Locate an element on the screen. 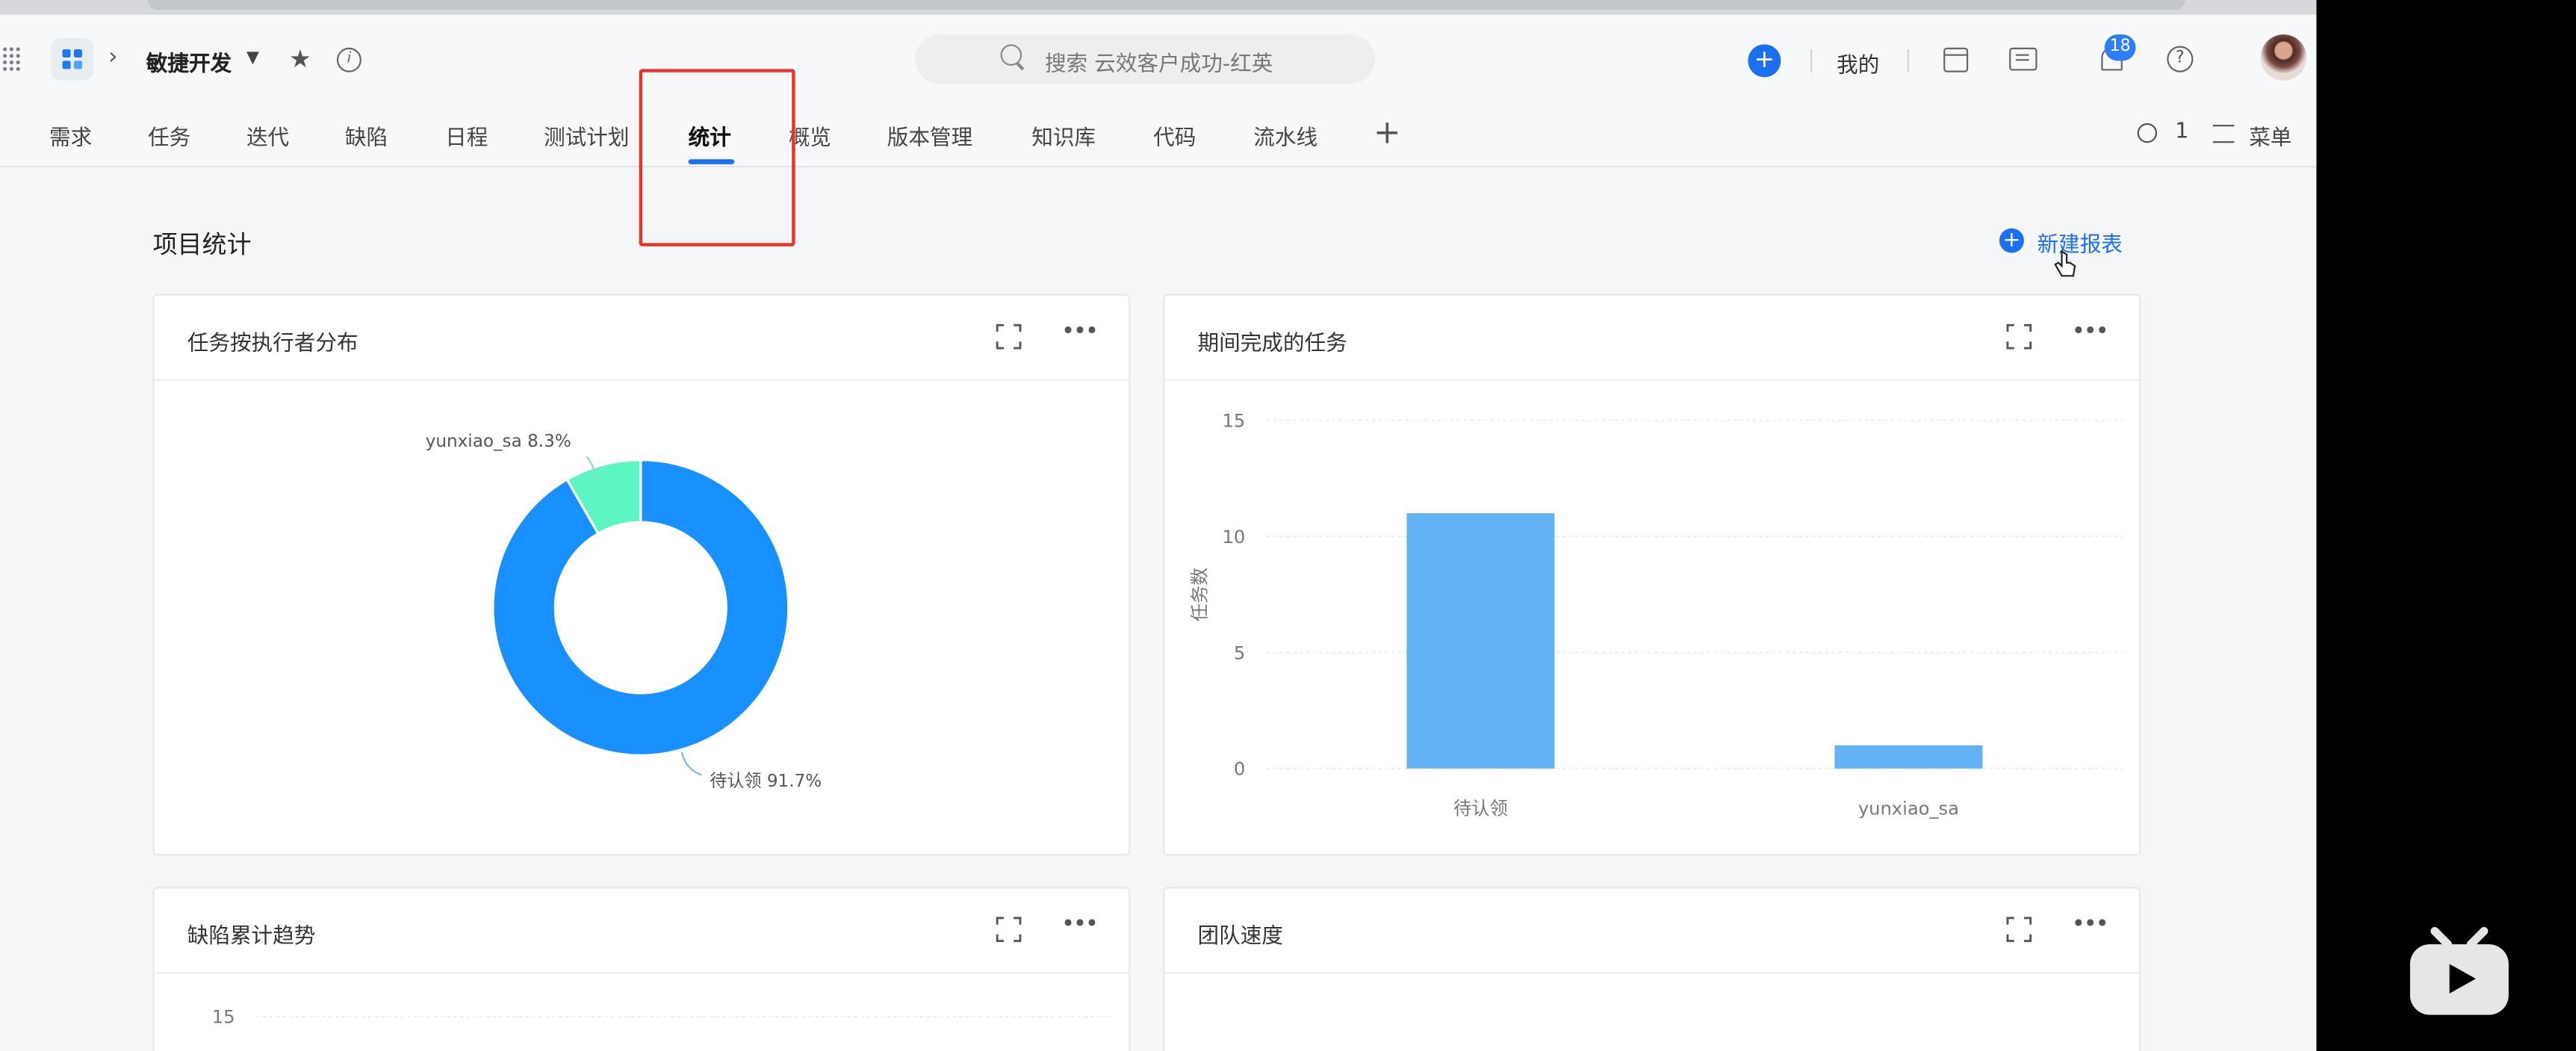 This screenshot has width=2576, height=1051. tab-pipeline: 流水线 is located at coordinates (1285, 136).